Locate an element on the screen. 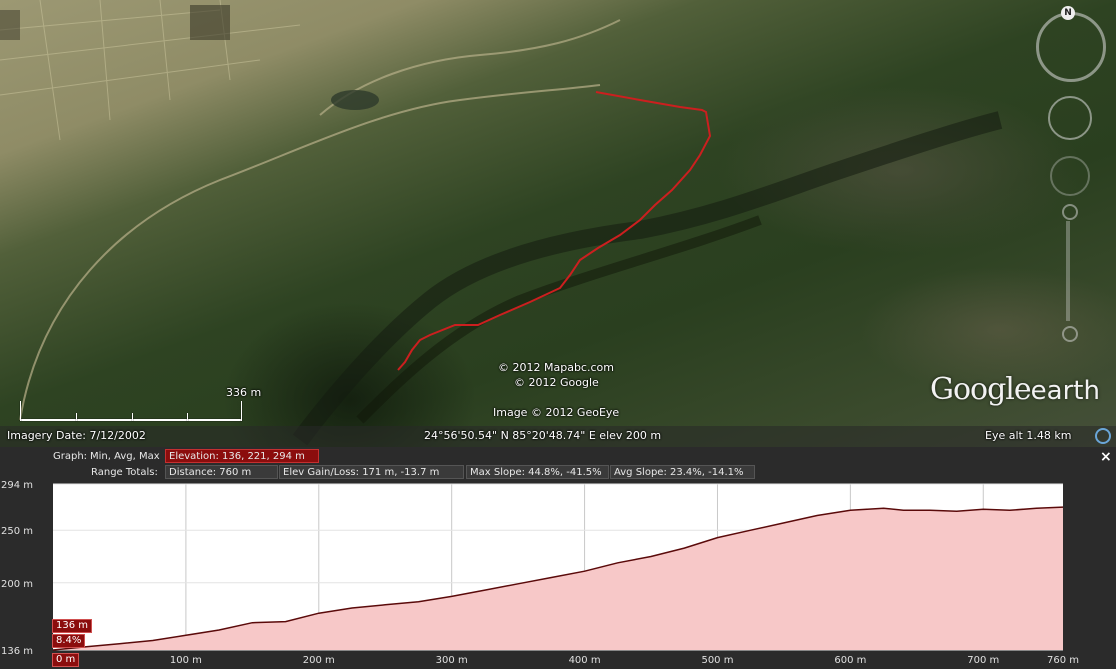  attribution-geoeye: Image © 2012 GeoEye is located at coordinates (556, 412).